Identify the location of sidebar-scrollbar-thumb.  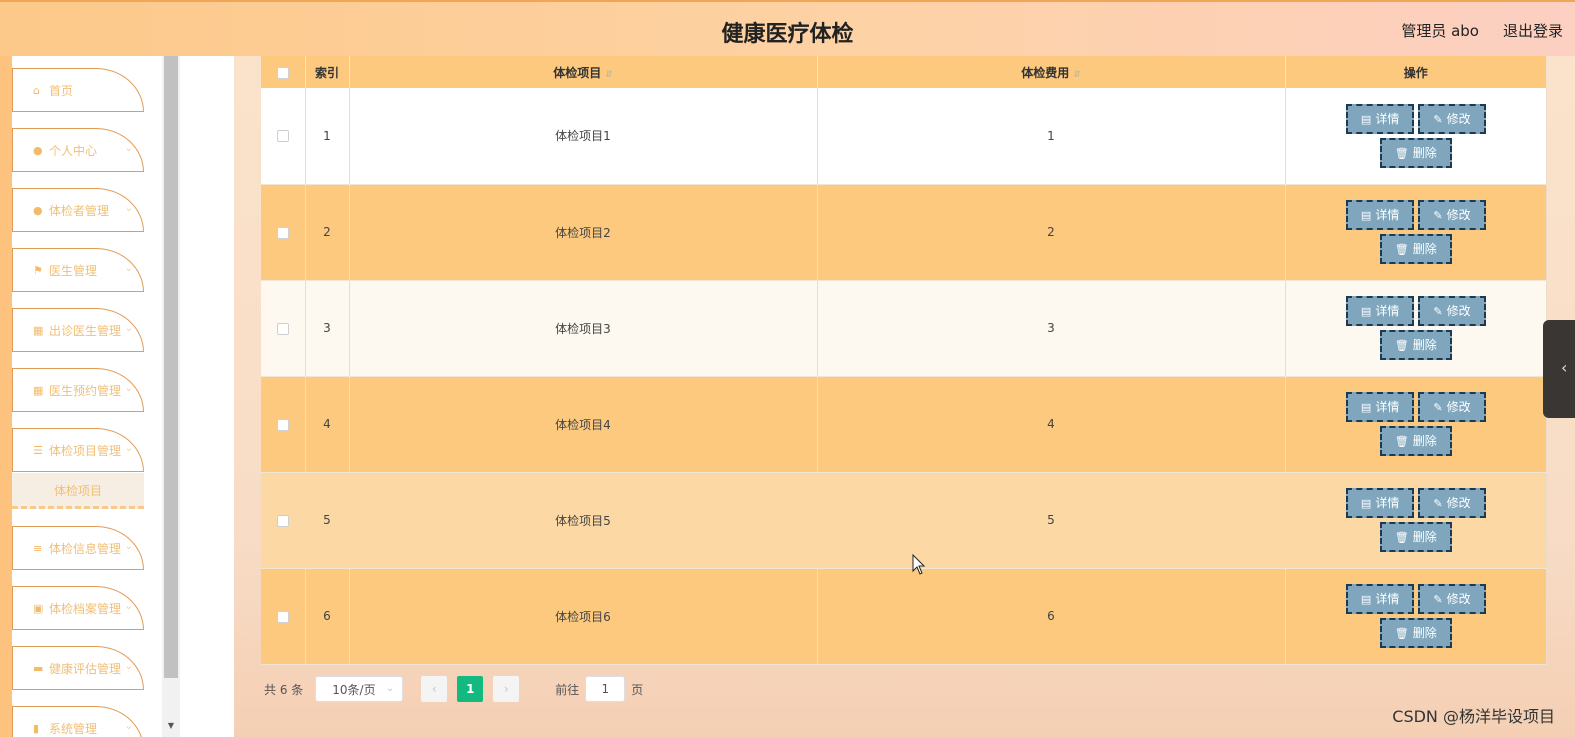
(171, 367).